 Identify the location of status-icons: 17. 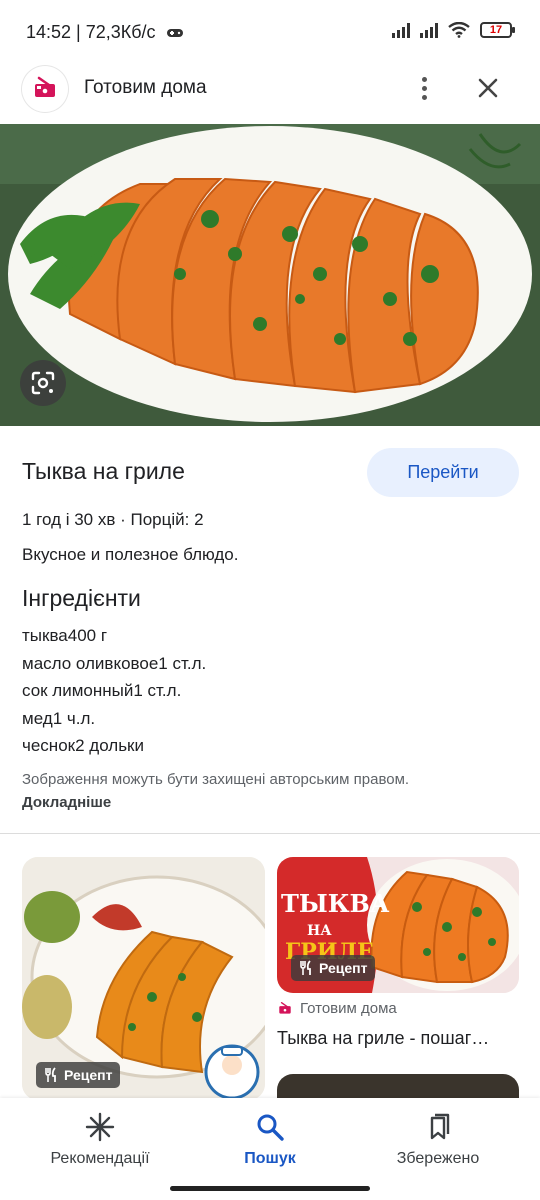
(453, 30).